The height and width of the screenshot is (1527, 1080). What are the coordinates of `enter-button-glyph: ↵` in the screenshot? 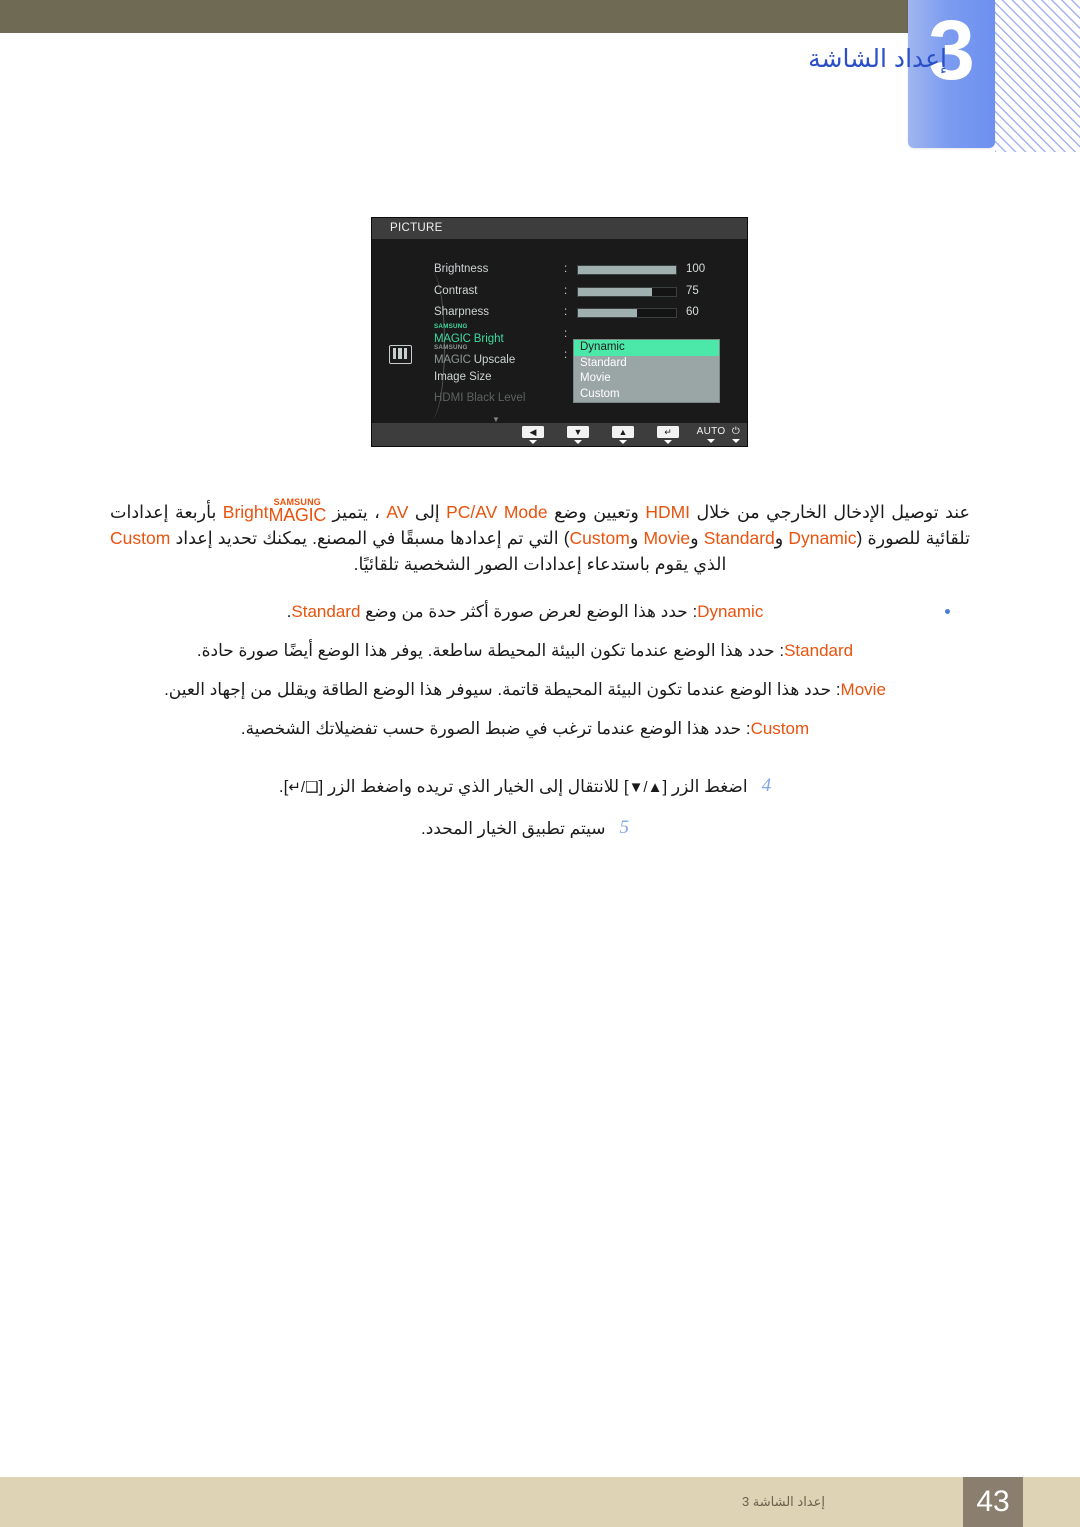 It's located at (668, 432).